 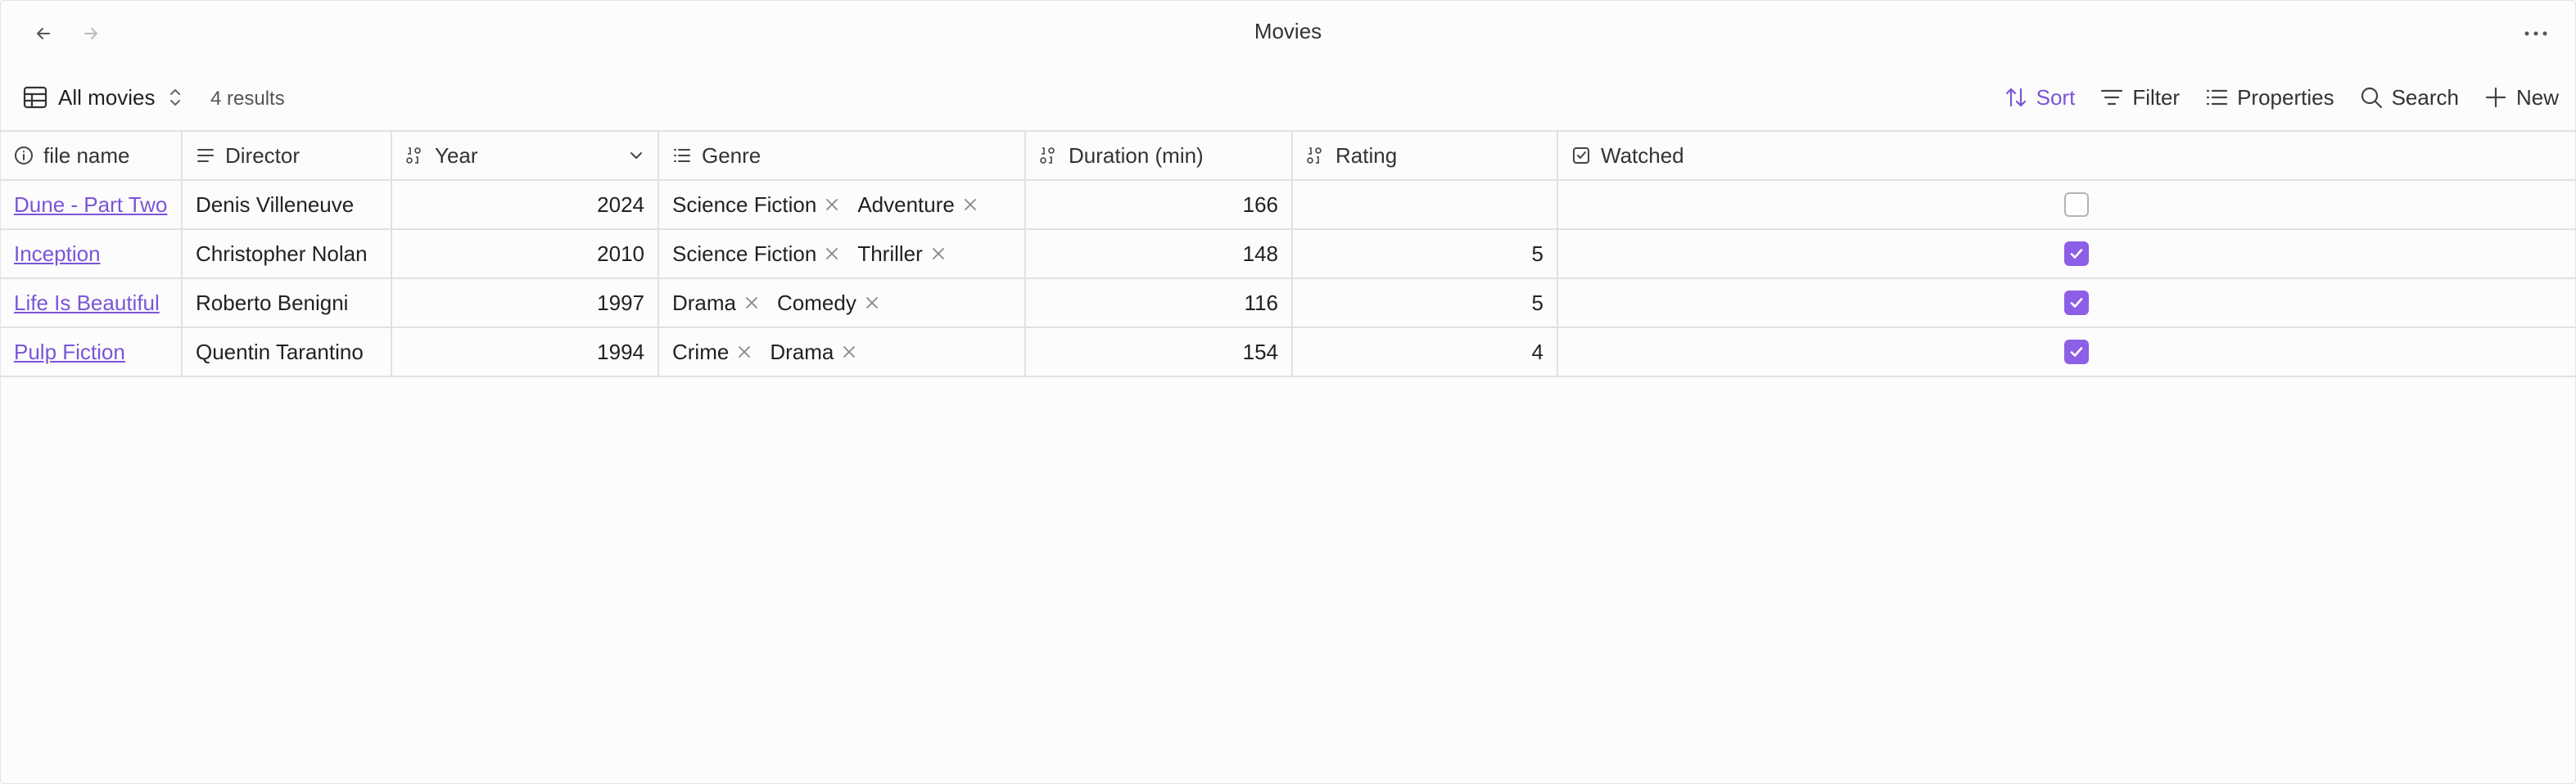 I want to click on sort-button: Sort, so click(x=2040, y=97).